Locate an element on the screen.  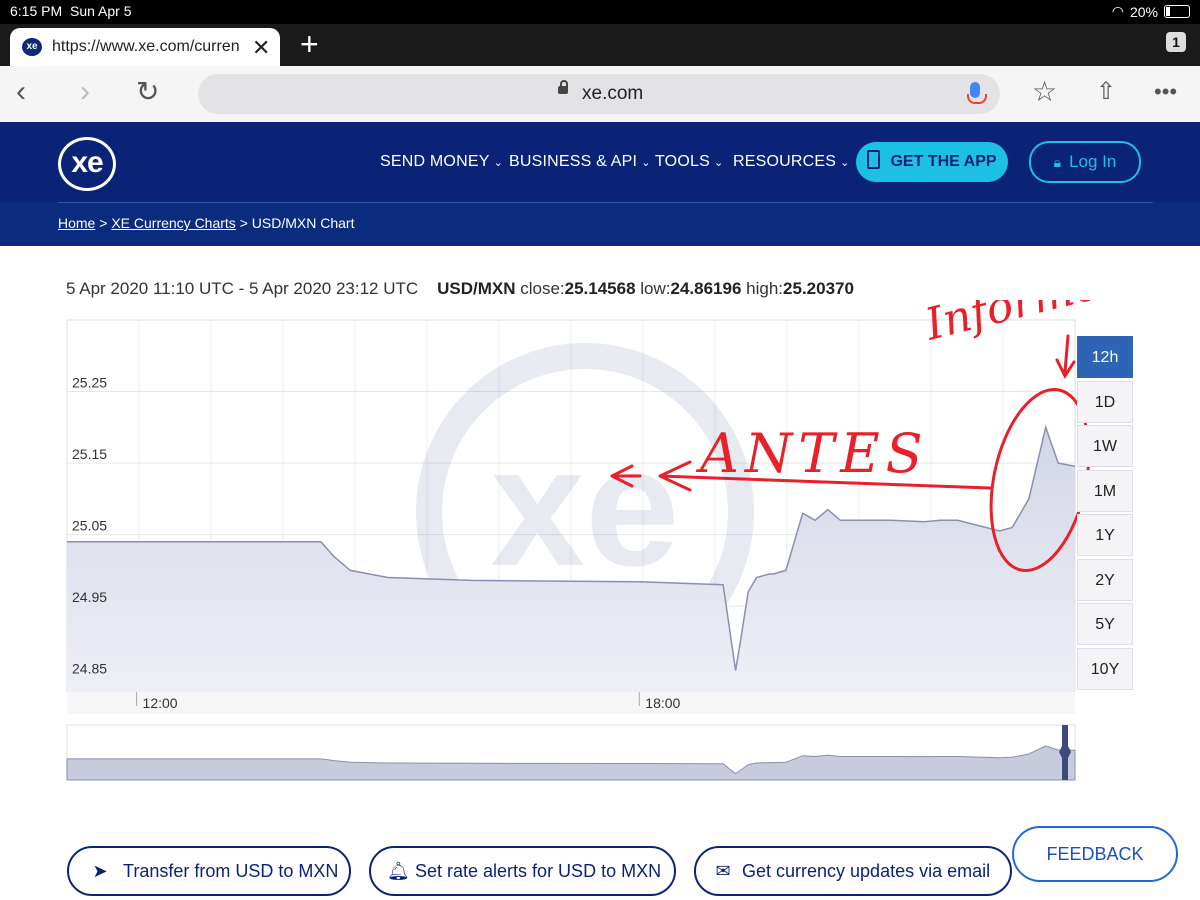
range-button-10y: 10Y is located at coordinates (1105, 668).